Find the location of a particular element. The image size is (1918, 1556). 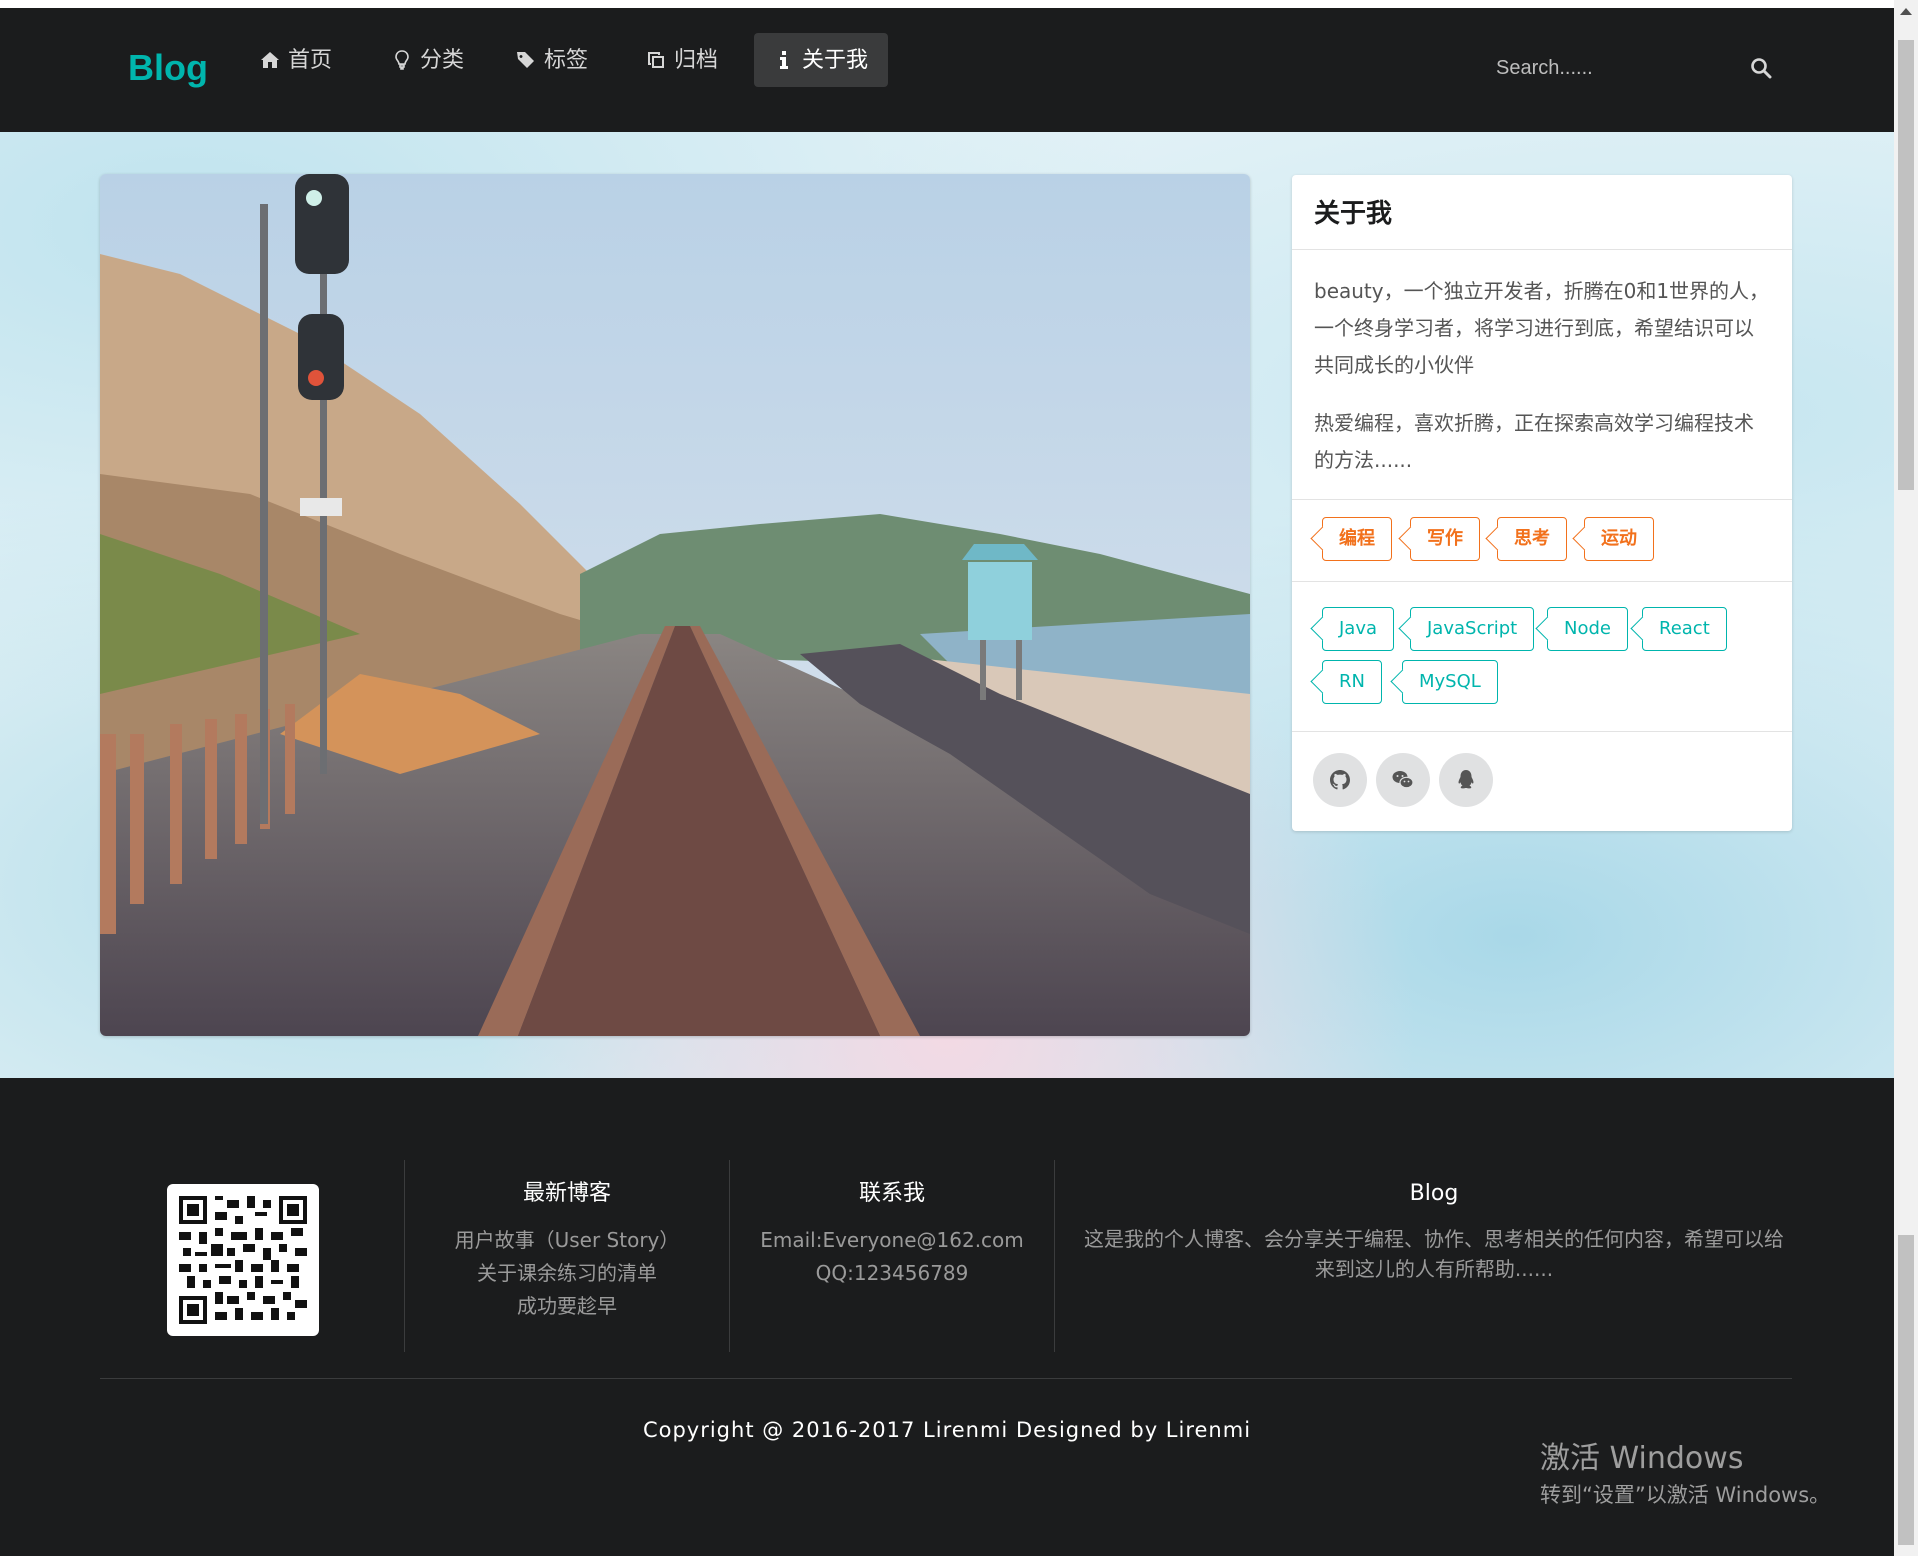

scrollbar-thumb is located at coordinates (1906, 265).